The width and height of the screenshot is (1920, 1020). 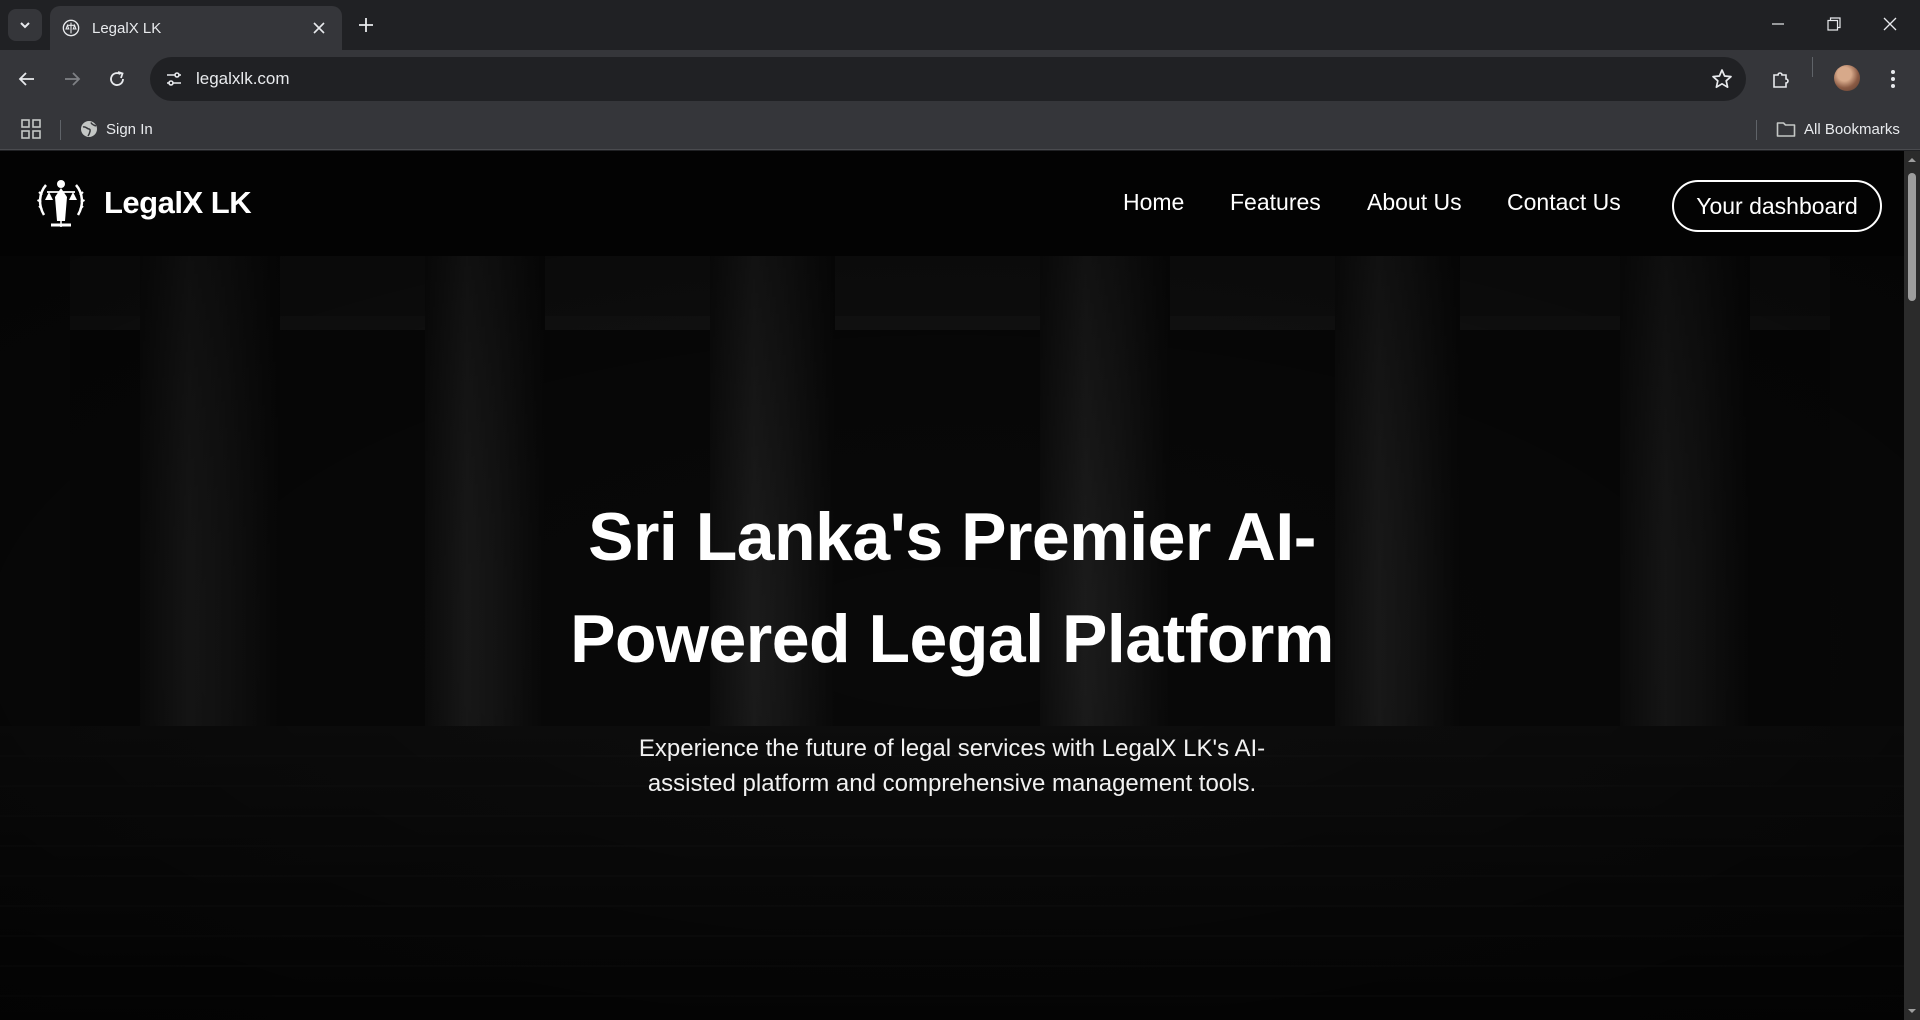 I want to click on puzzle-icon, so click(x=1781, y=80).